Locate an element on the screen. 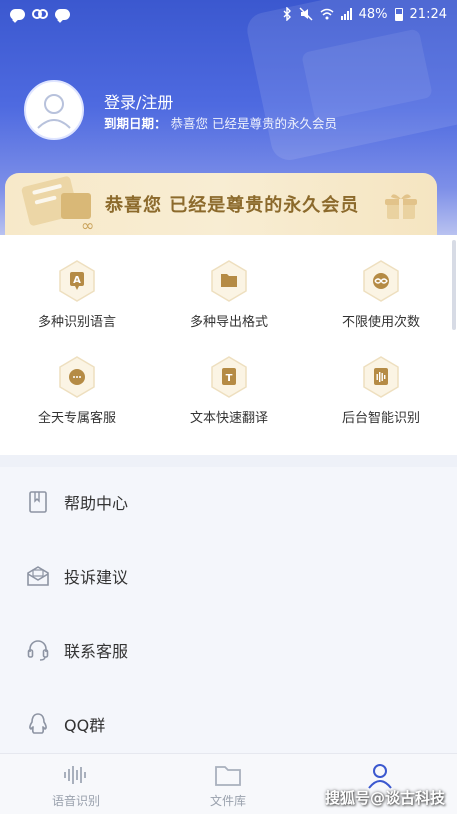 The image size is (457, 814). scrollbar is located at coordinates (454, 285).